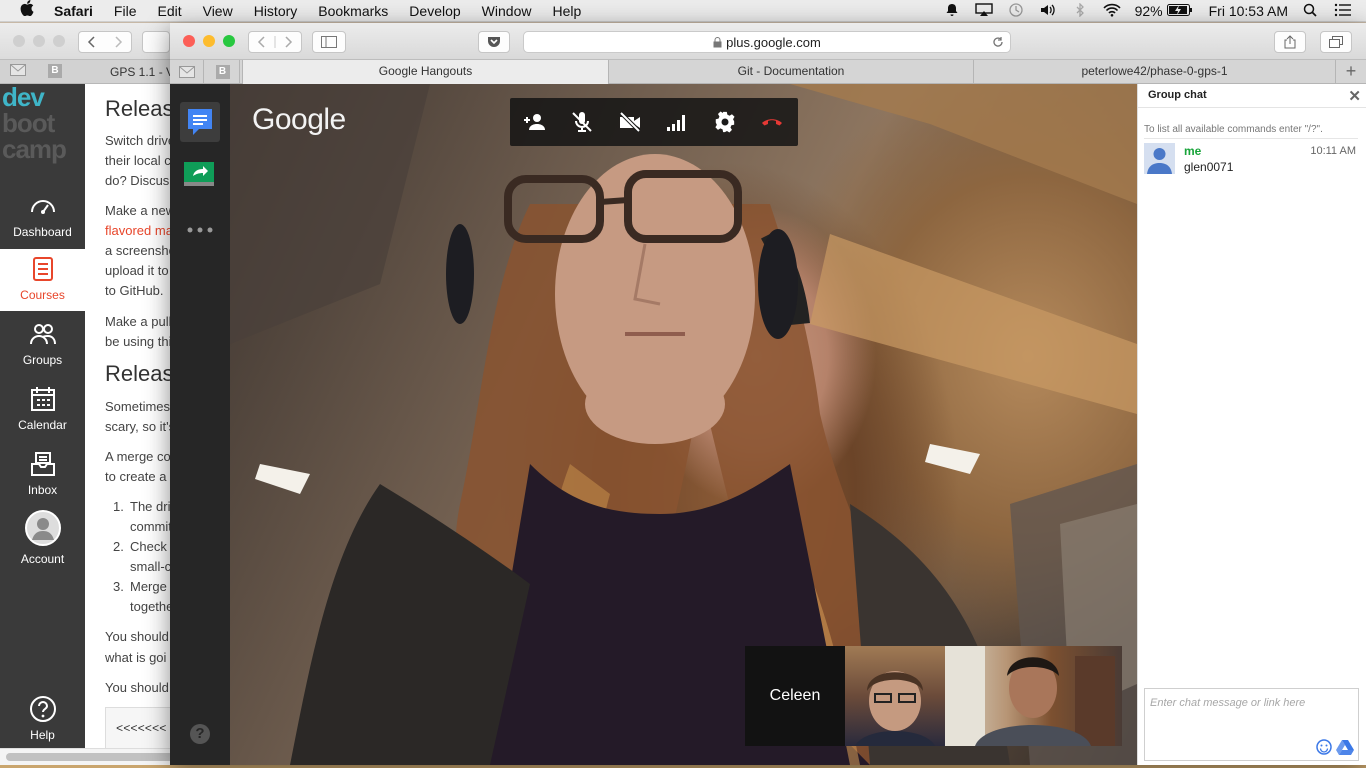  Describe the element at coordinates (566, 11) in the screenshot. I see `menu-help: Help` at that location.